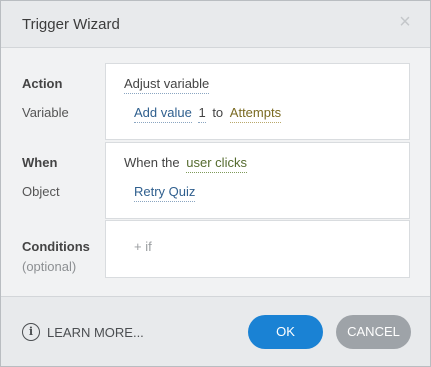 This screenshot has height=367, width=431. I want to click on when-event: user clicks, so click(216, 164).